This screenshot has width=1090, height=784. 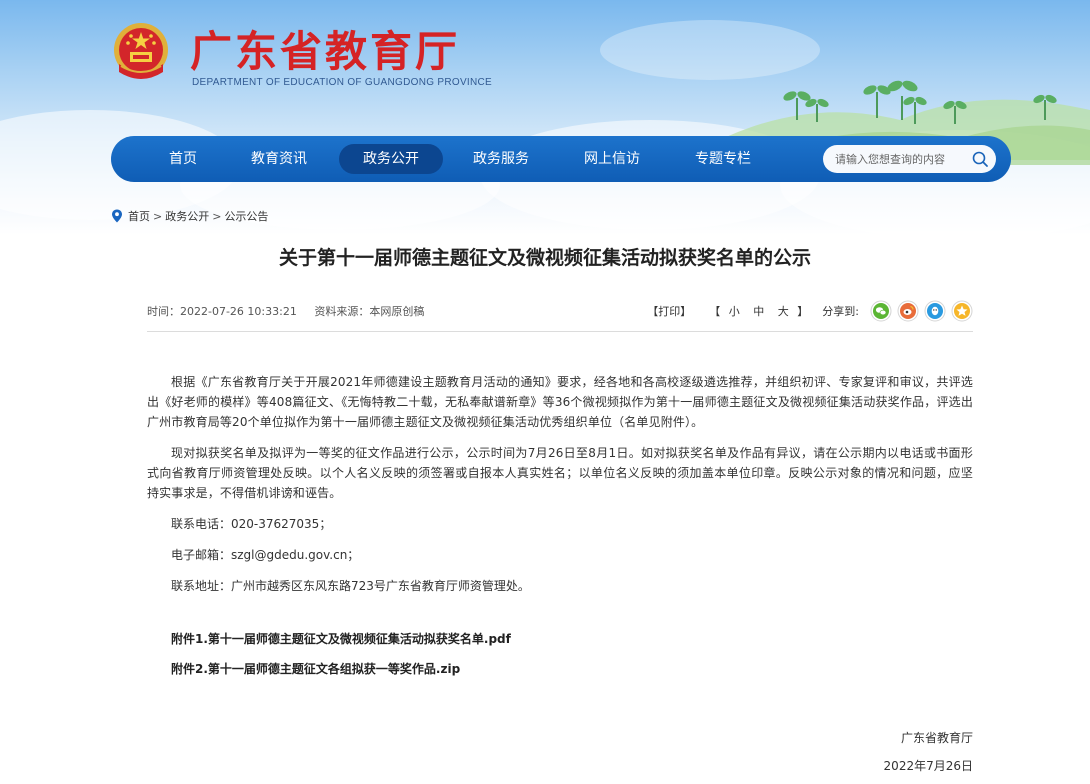 What do you see at coordinates (810, 311) in the screenshot?
I see `article-tools: 【打印】 【 小 中 大 】 分享到:` at bounding box center [810, 311].